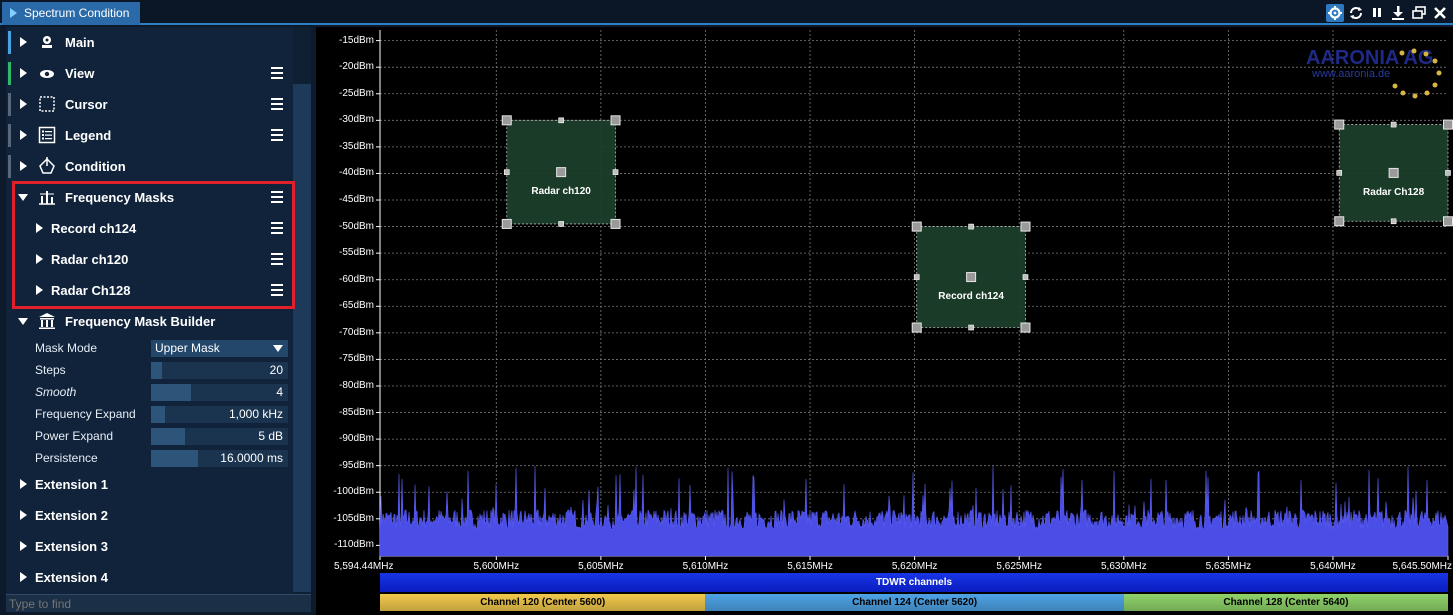  What do you see at coordinates (356, 253) in the screenshot?
I see `y-tick-label: -55dBm` at bounding box center [356, 253].